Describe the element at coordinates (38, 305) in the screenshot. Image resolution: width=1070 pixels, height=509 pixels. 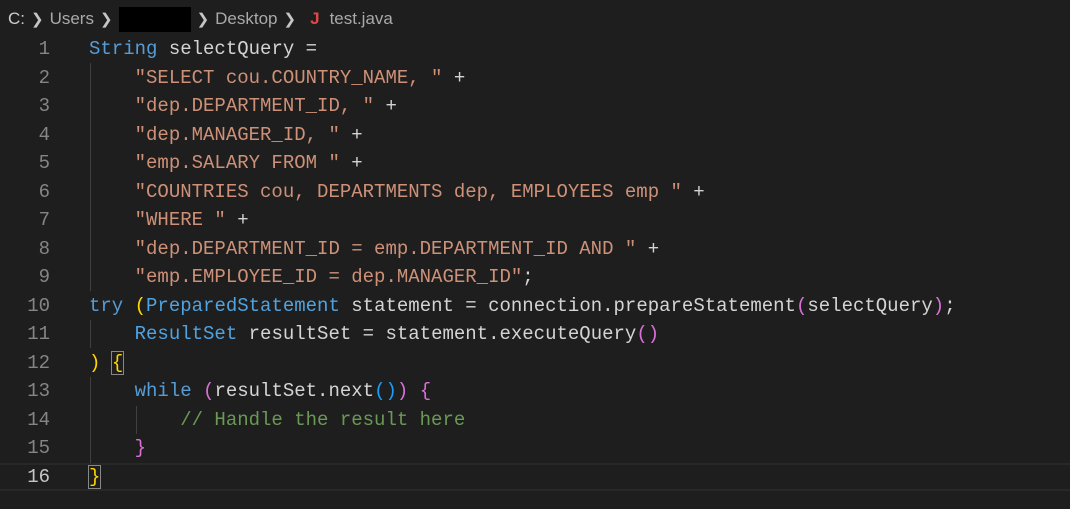
I see `line-number: 10` at that location.